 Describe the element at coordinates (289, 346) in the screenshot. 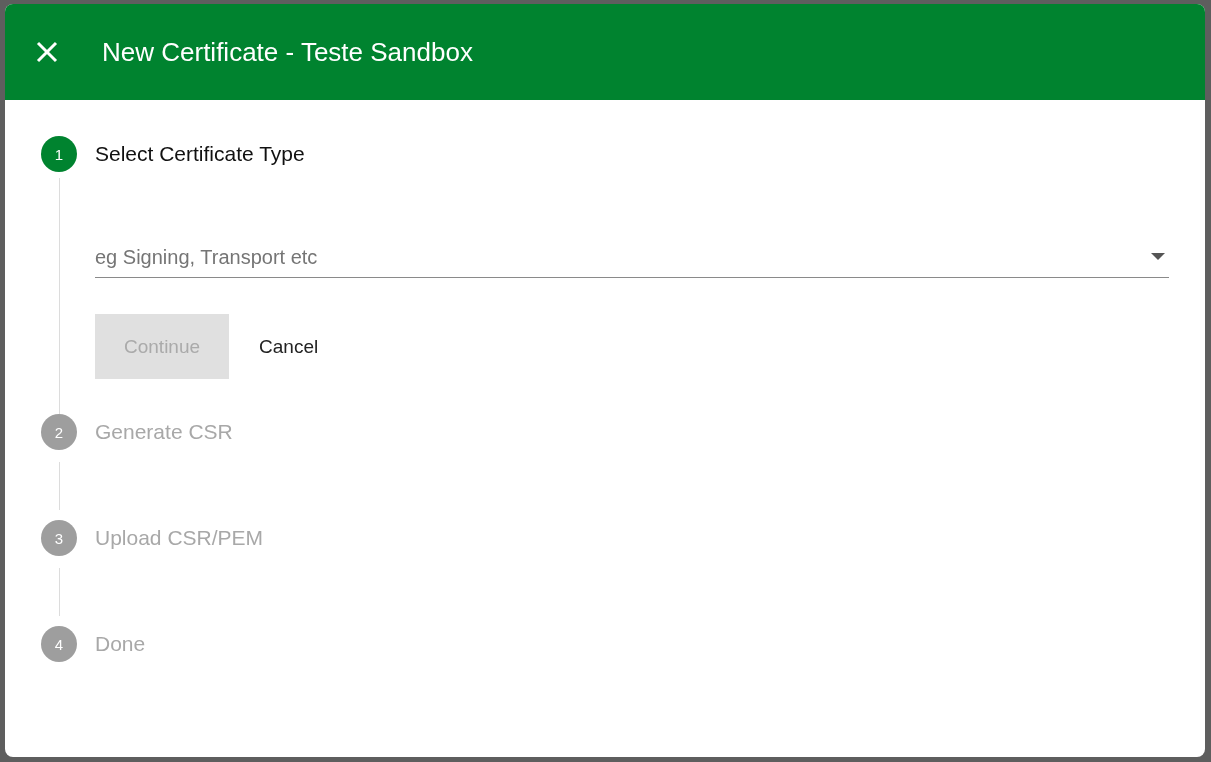

I see `cancel-button: Cancel` at that location.